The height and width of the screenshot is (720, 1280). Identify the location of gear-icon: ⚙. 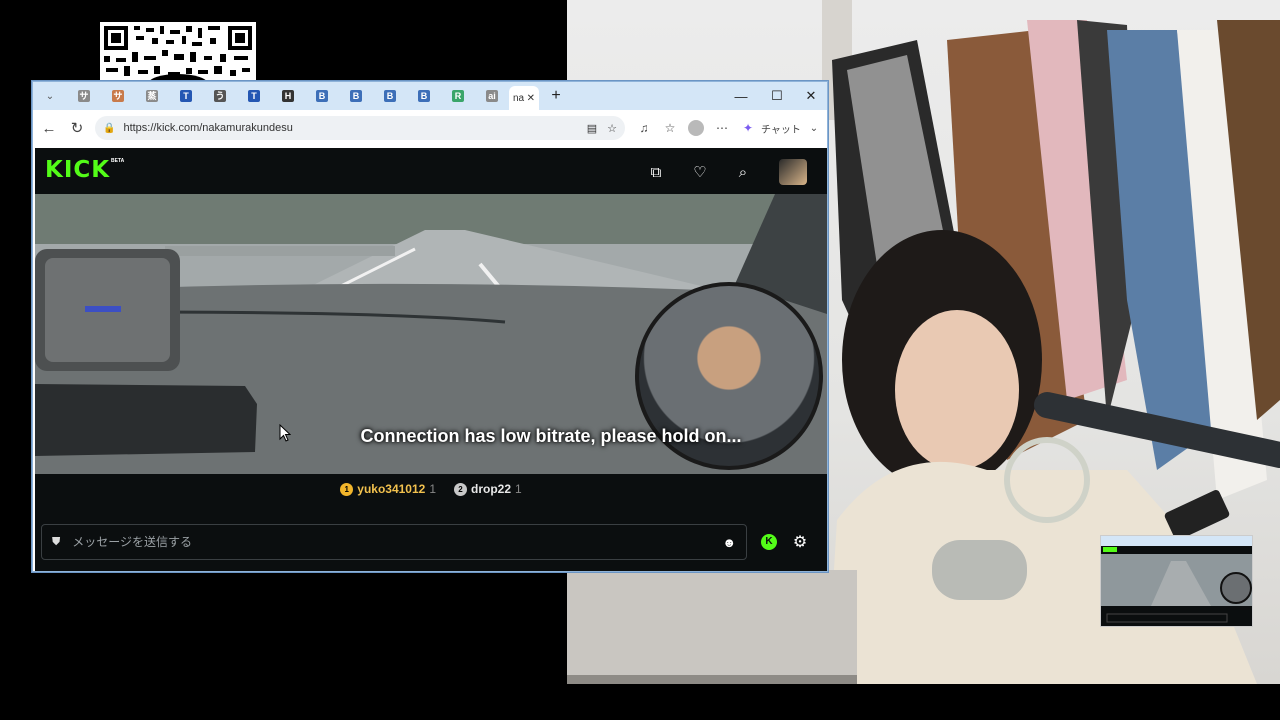
(800, 542).